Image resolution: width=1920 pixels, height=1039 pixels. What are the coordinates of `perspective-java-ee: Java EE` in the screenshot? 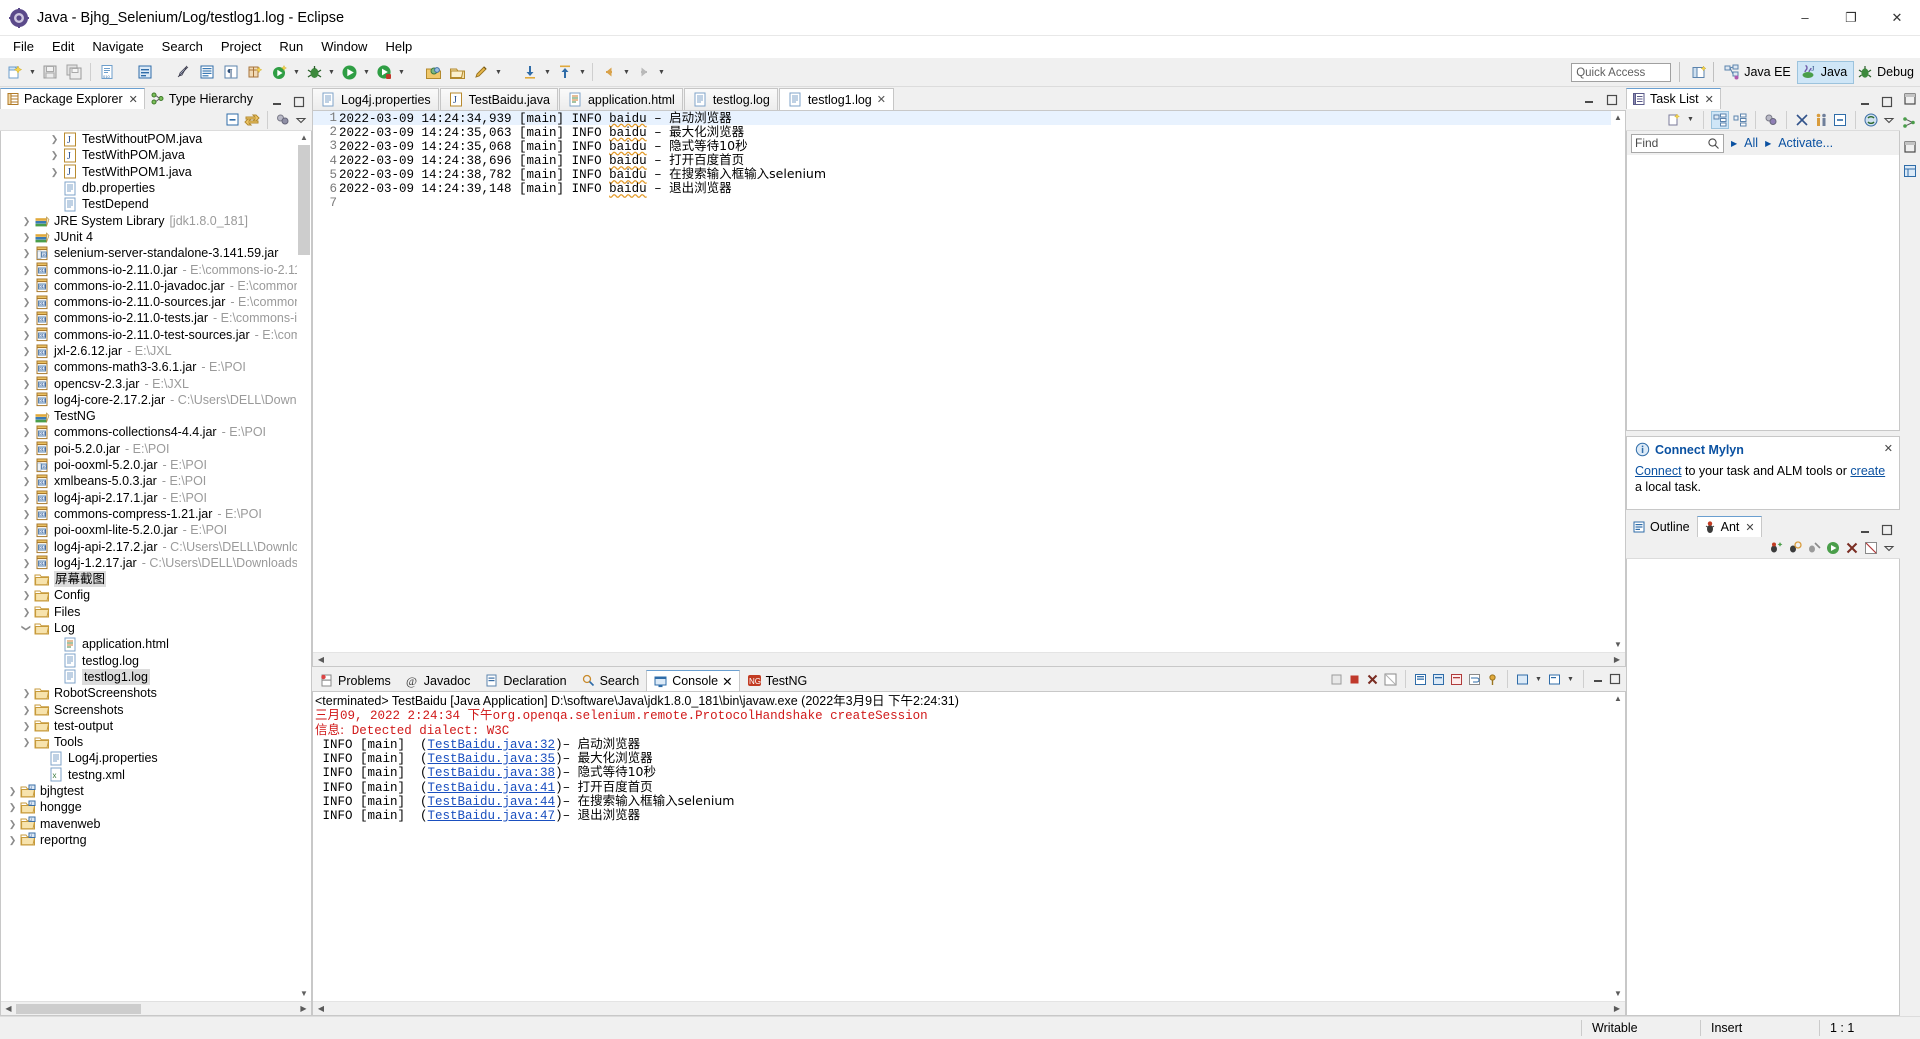 It's located at (1759, 72).